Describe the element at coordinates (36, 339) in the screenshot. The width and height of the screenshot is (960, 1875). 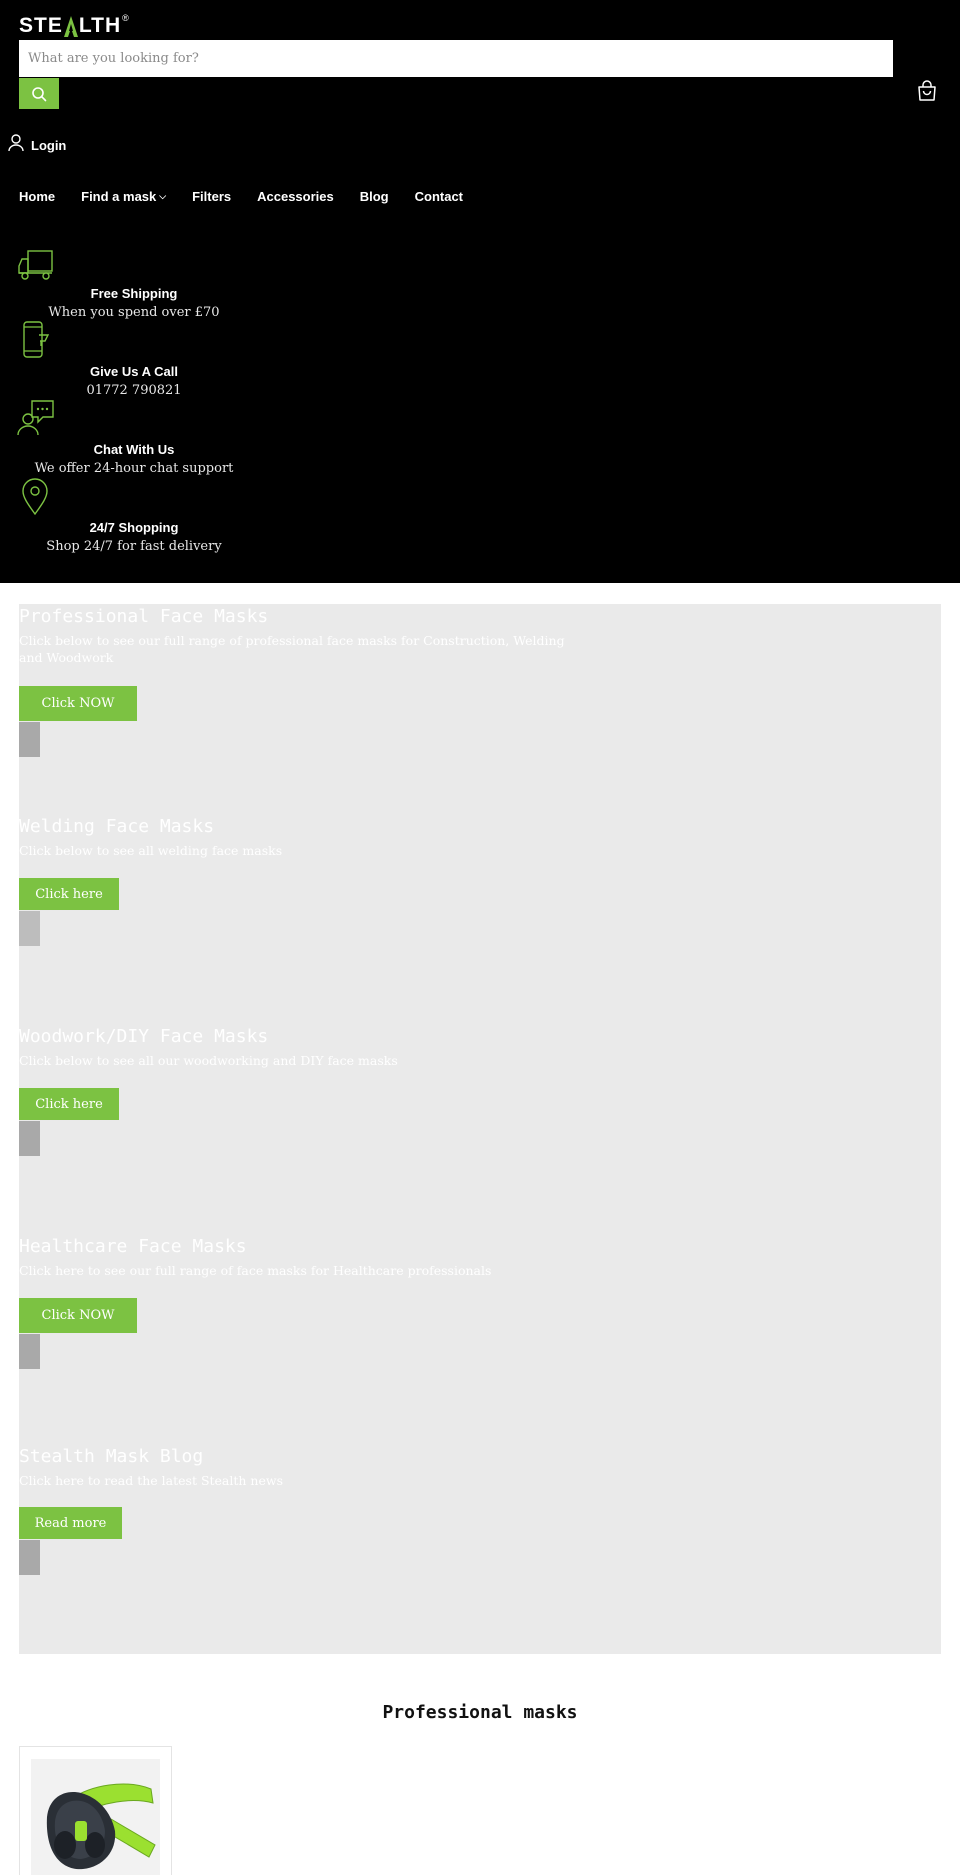
I see `phone-icon` at that location.